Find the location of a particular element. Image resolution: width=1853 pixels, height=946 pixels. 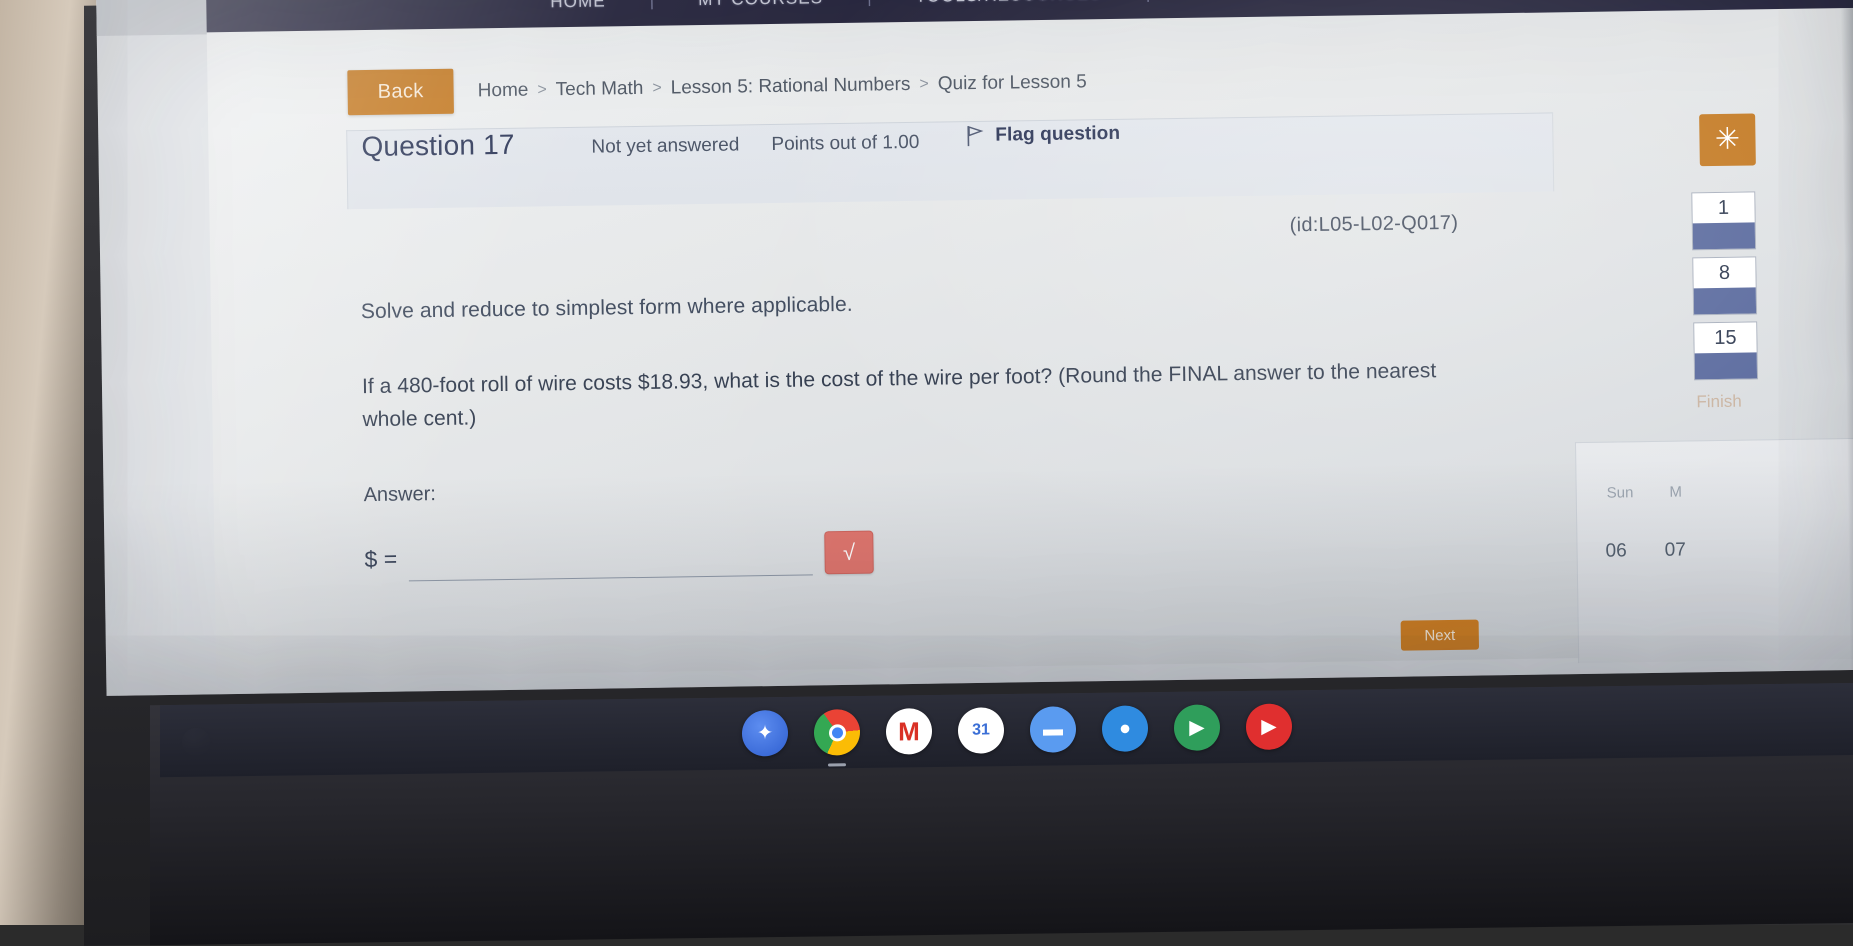

next-button: Next is located at coordinates (1440, 635).